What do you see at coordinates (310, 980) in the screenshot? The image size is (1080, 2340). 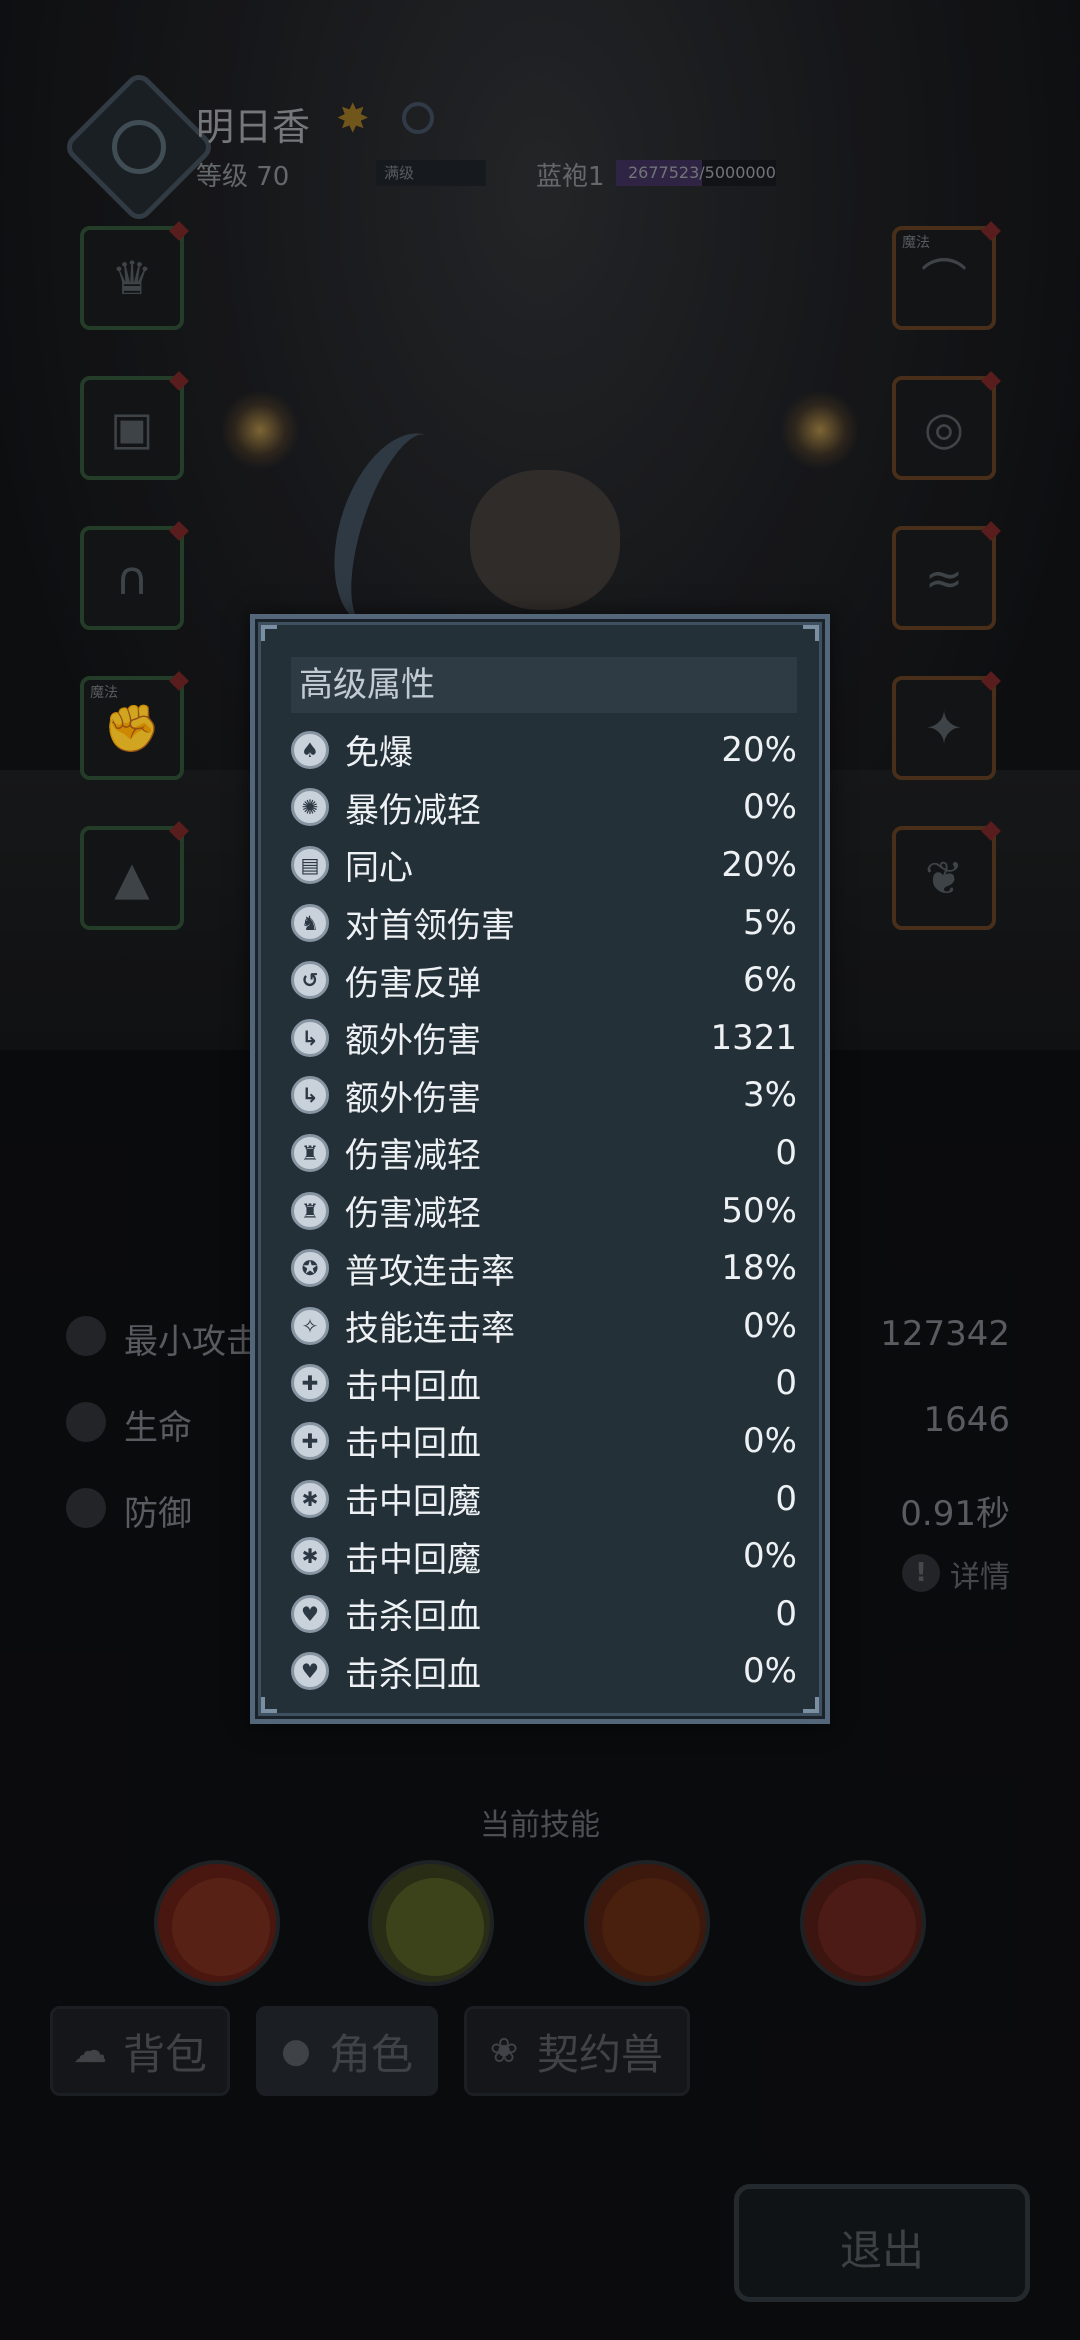 I see `rebound-icon: ↺` at bounding box center [310, 980].